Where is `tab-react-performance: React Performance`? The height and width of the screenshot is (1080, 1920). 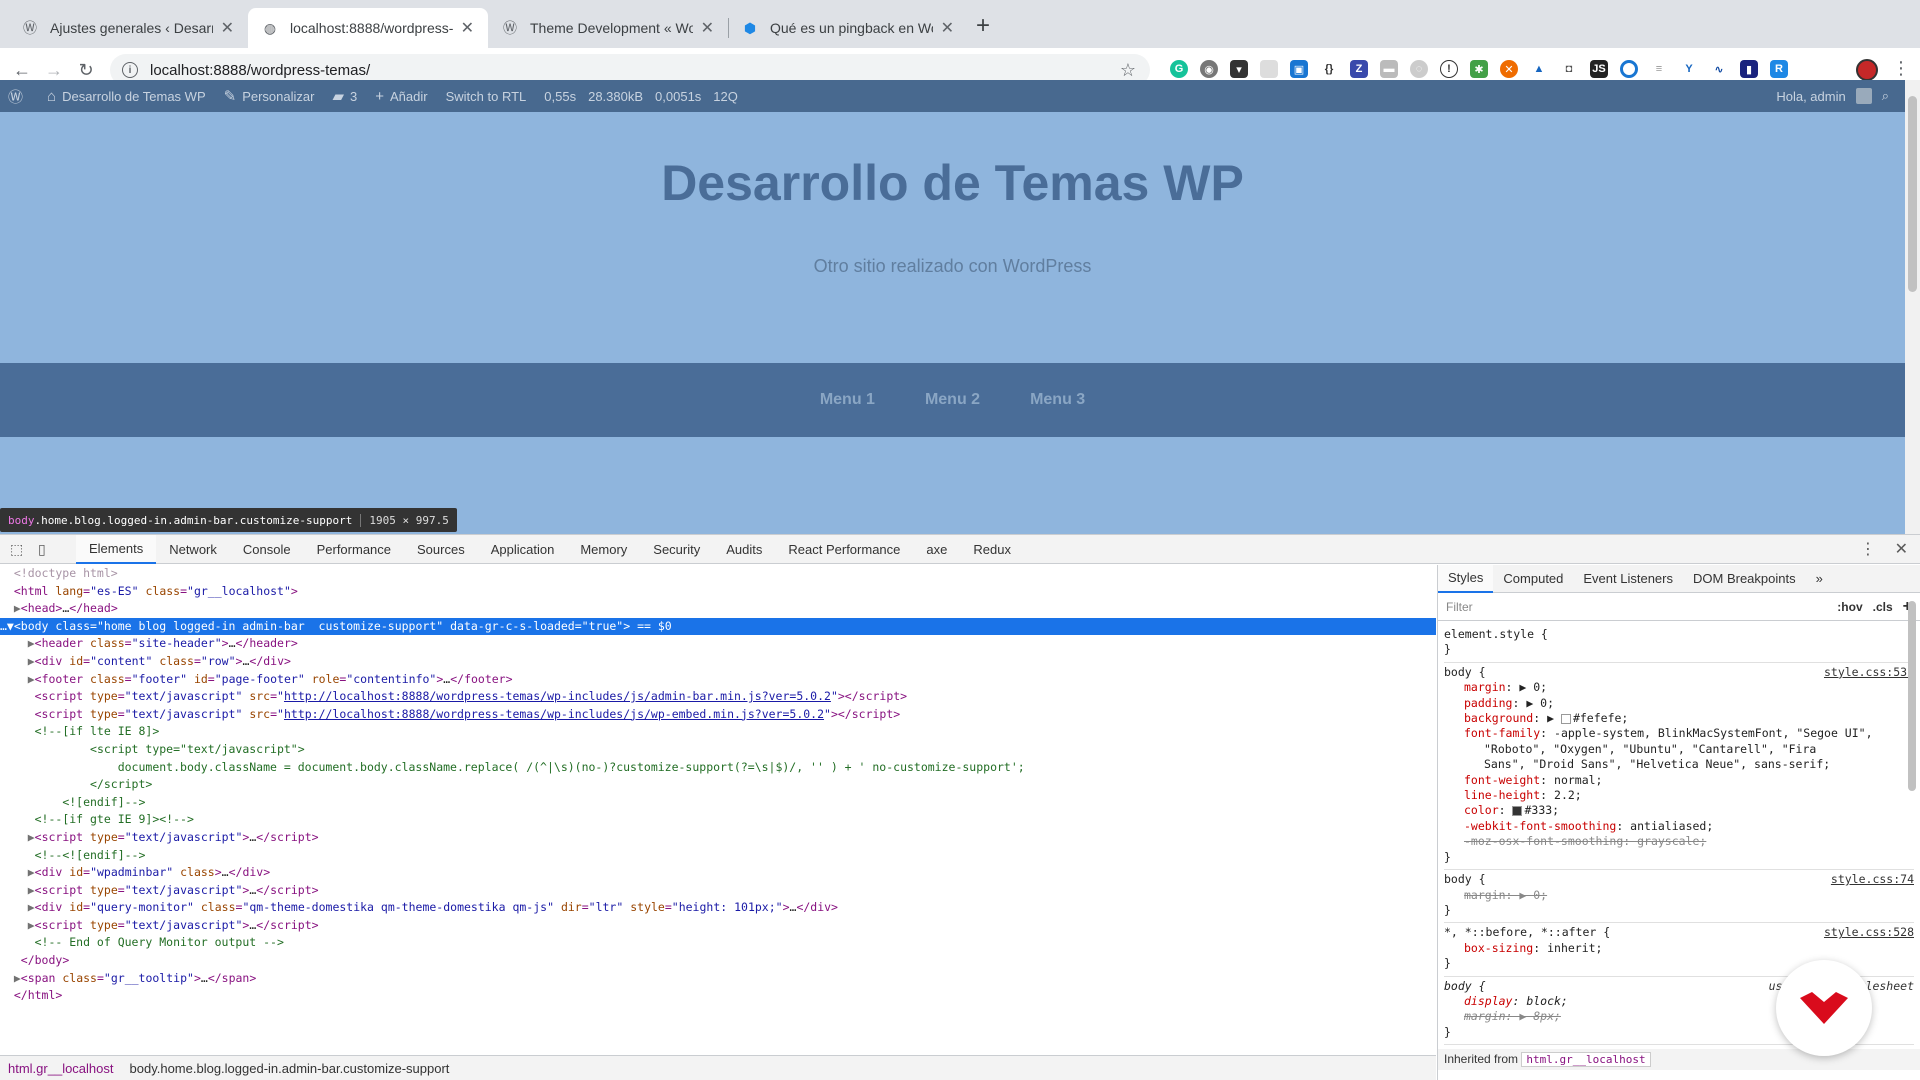
tab-react-performance: React Performance is located at coordinates (844, 549).